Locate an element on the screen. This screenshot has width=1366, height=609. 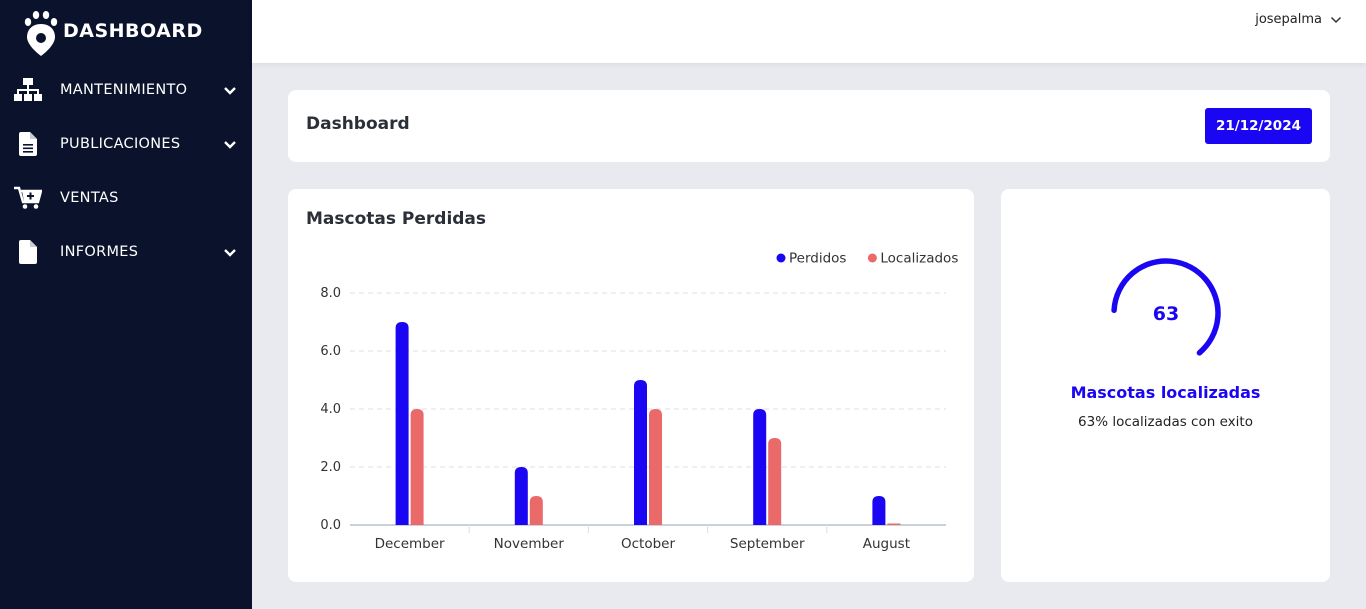
progress-ring-value: 63 is located at coordinates (1166, 314).